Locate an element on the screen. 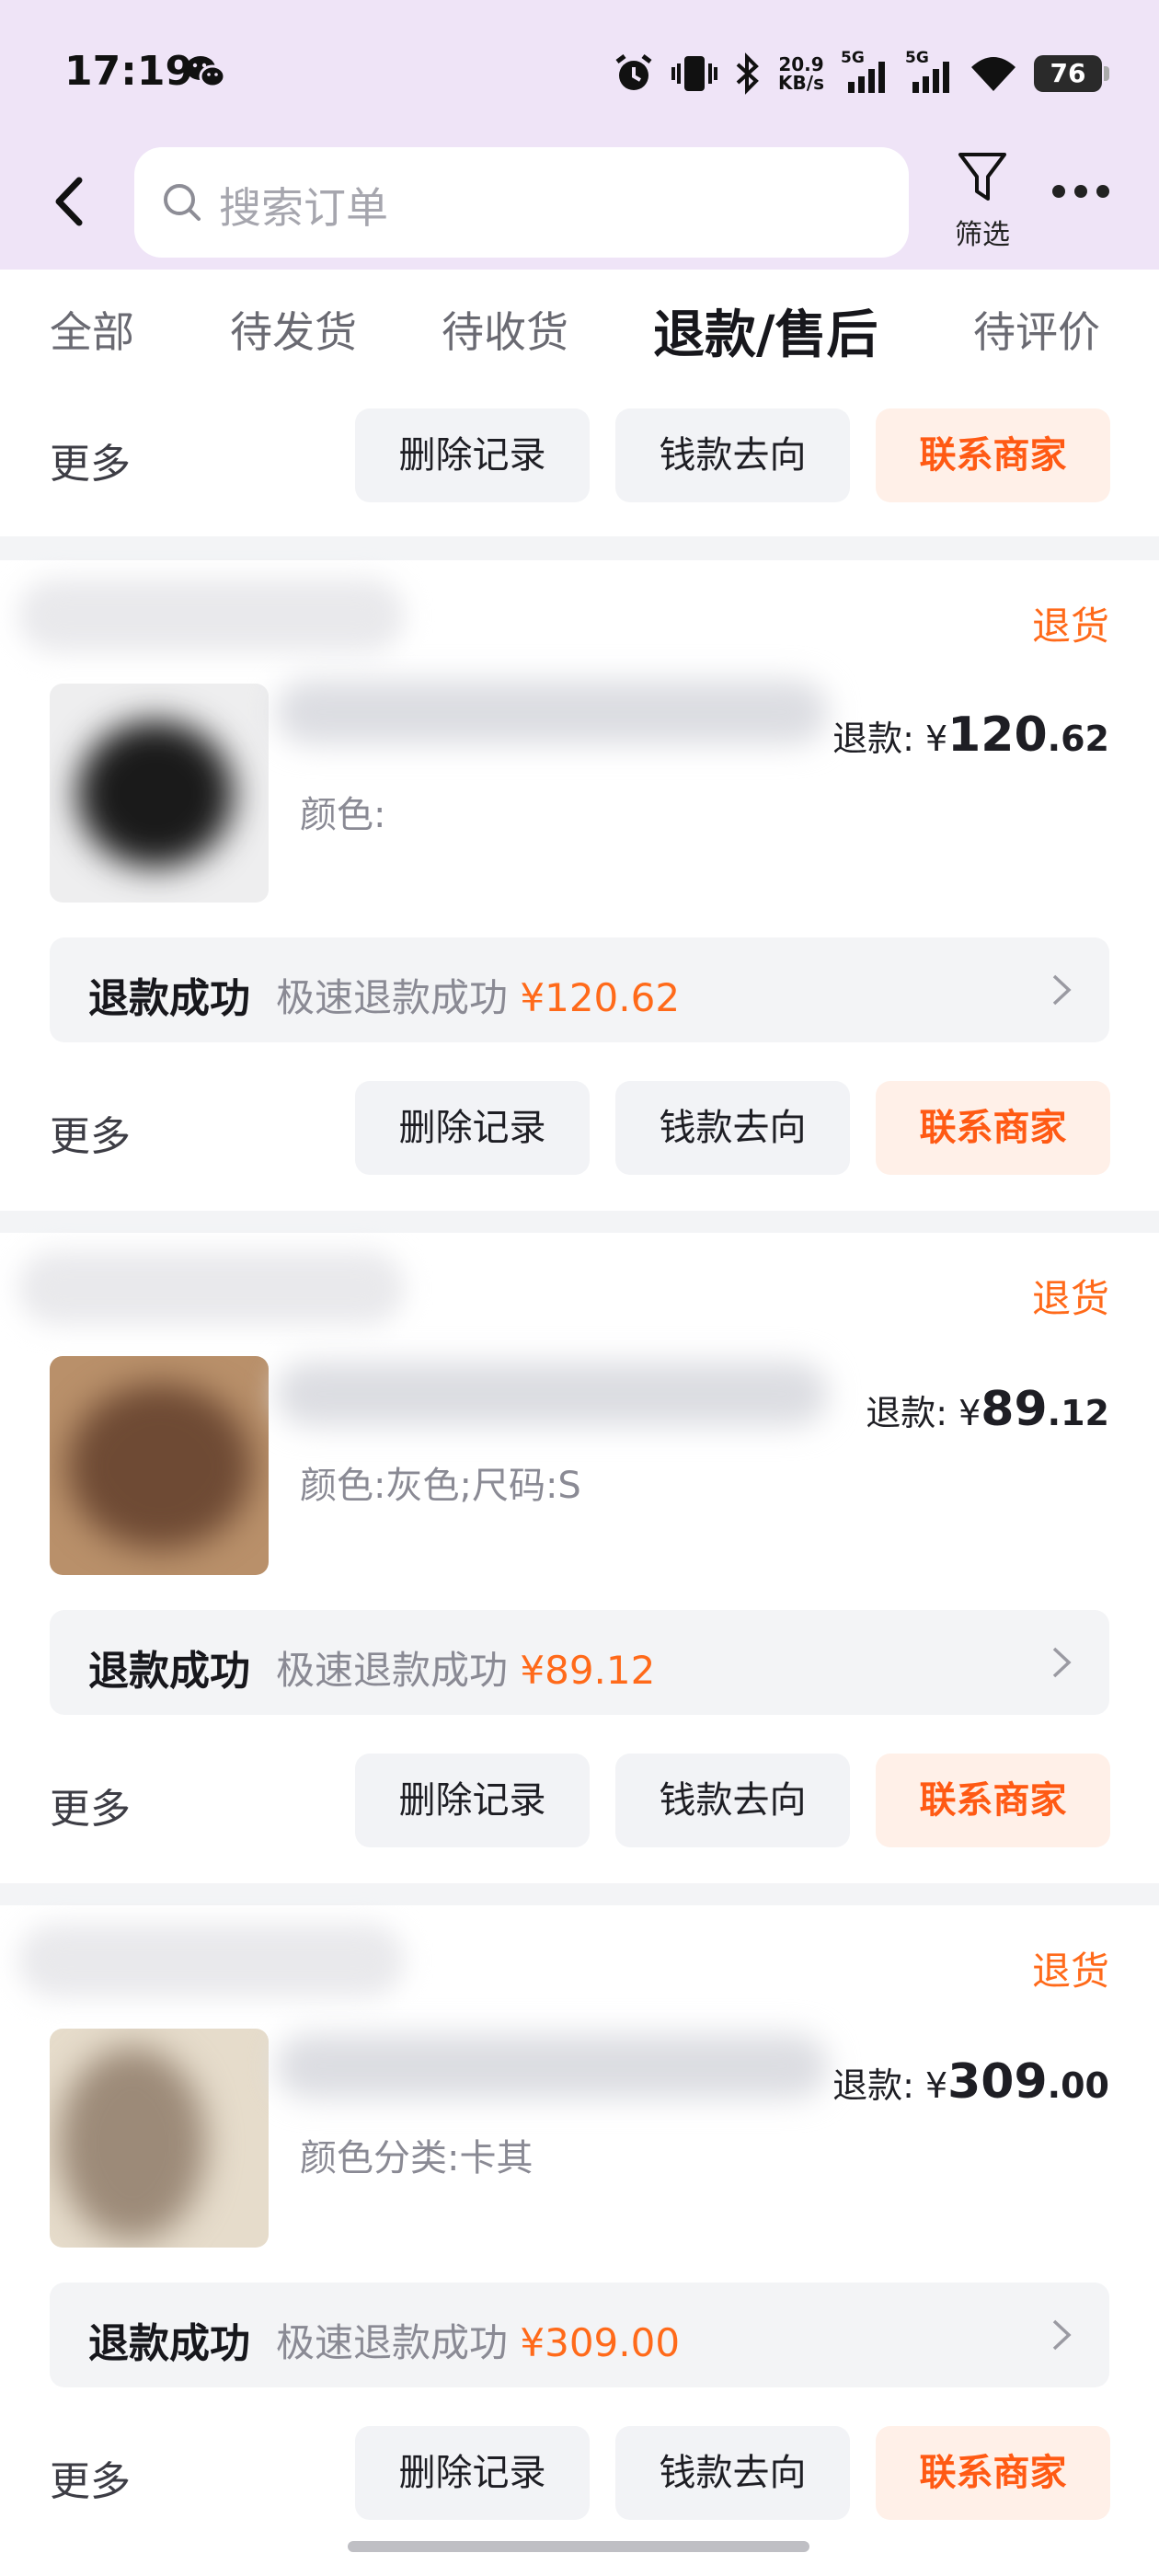 The height and width of the screenshot is (2576, 1159). battery-icon: 76 is located at coordinates (1071, 73).